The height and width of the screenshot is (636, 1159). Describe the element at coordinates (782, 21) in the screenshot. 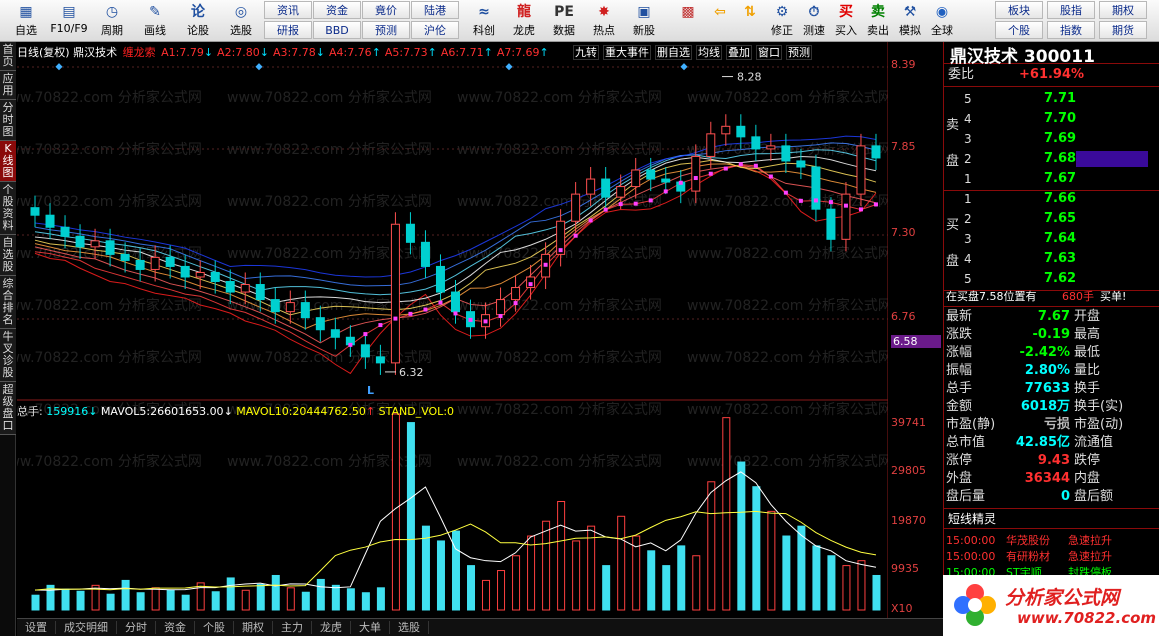

I see `toolbar-btn3-3: ⚙ 修正` at that location.